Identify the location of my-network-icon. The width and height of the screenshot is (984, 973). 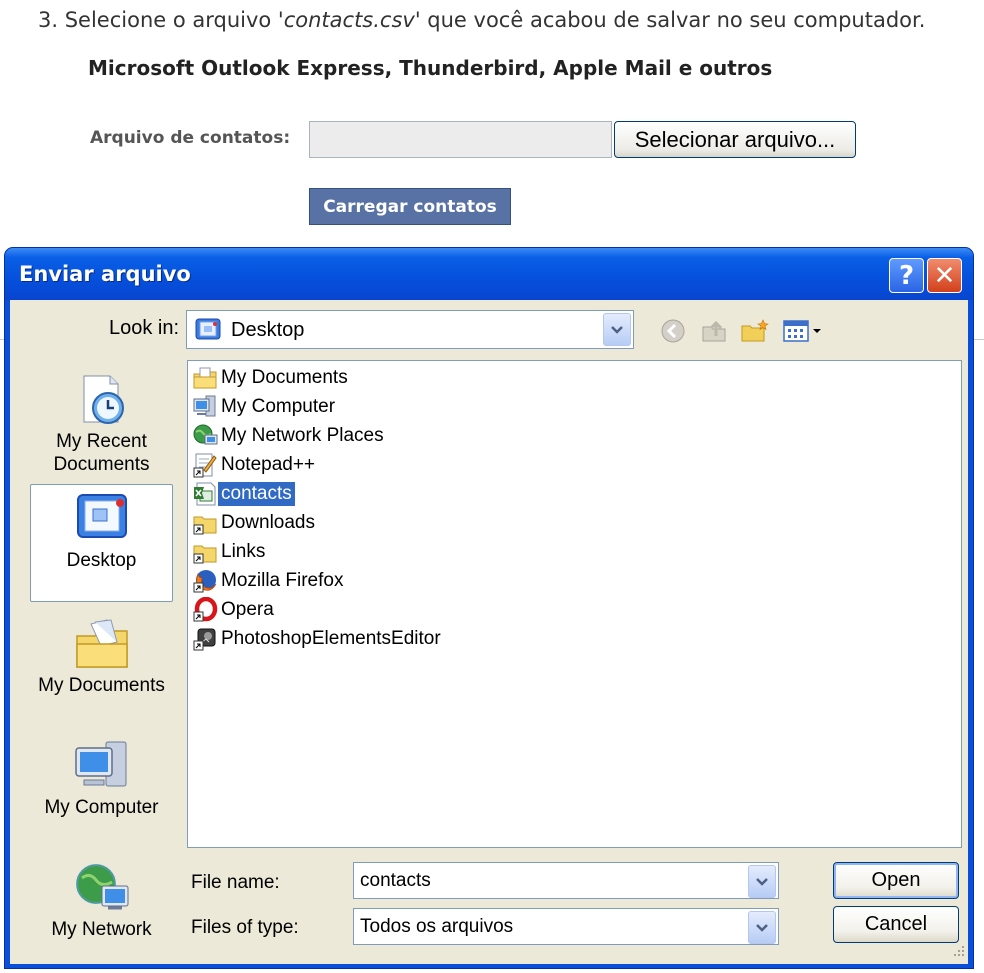
(101, 887).